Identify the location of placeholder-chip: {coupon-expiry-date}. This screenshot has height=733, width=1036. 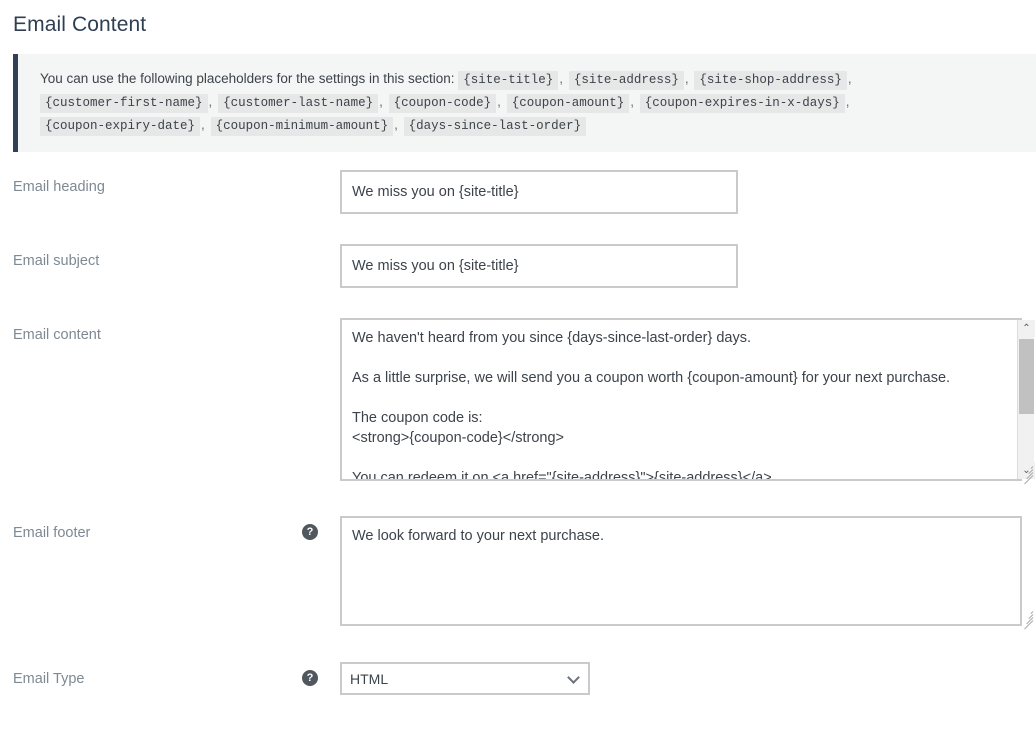
(120, 126).